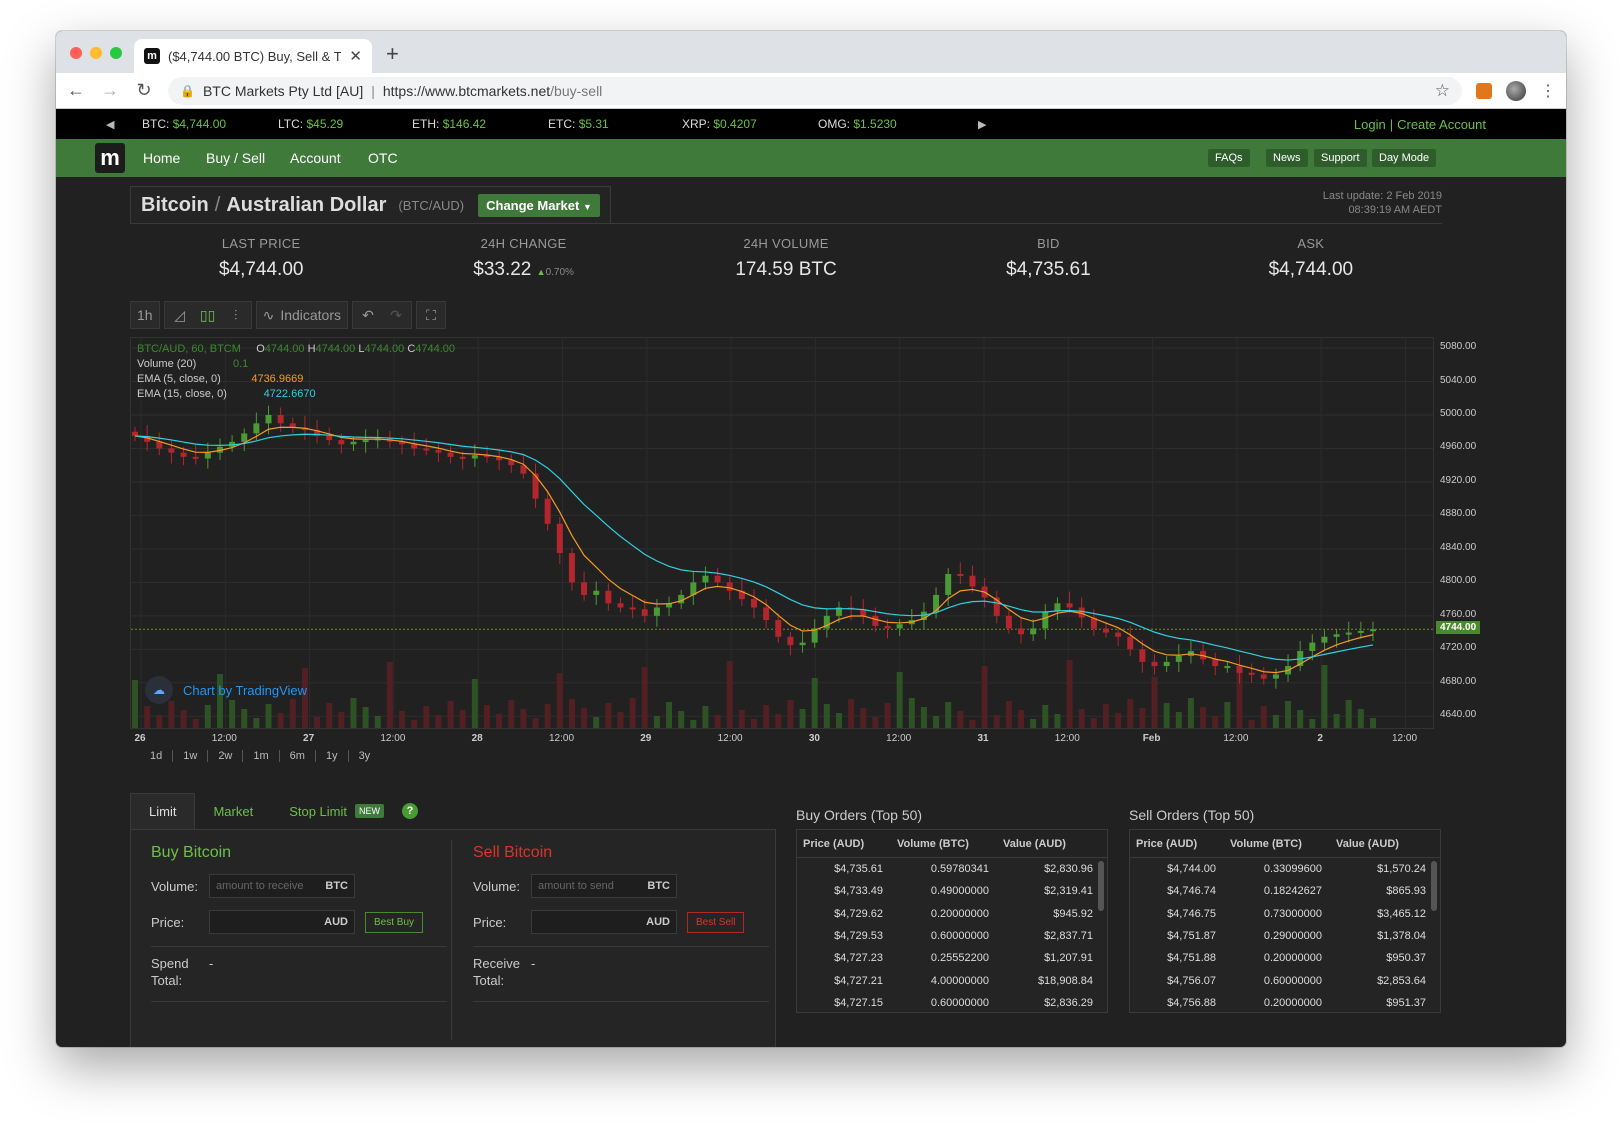 The height and width of the screenshot is (1124, 1620). What do you see at coordinates (1285, 980) in the screenshot?
I see `order-row: $4,756.07 0.60000000 $2,853.64` at bounding box center [1285, 980].